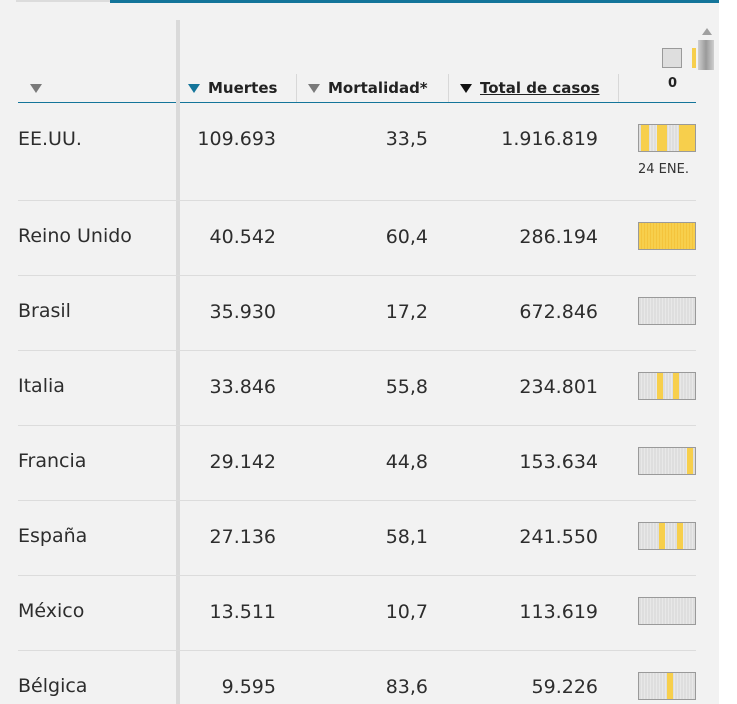 The image size is (737, 704). What do you see at coordinates (406, 612) in the screenshot?
I see `mortality-cell: 10,7` at bounding box center [406, 612].